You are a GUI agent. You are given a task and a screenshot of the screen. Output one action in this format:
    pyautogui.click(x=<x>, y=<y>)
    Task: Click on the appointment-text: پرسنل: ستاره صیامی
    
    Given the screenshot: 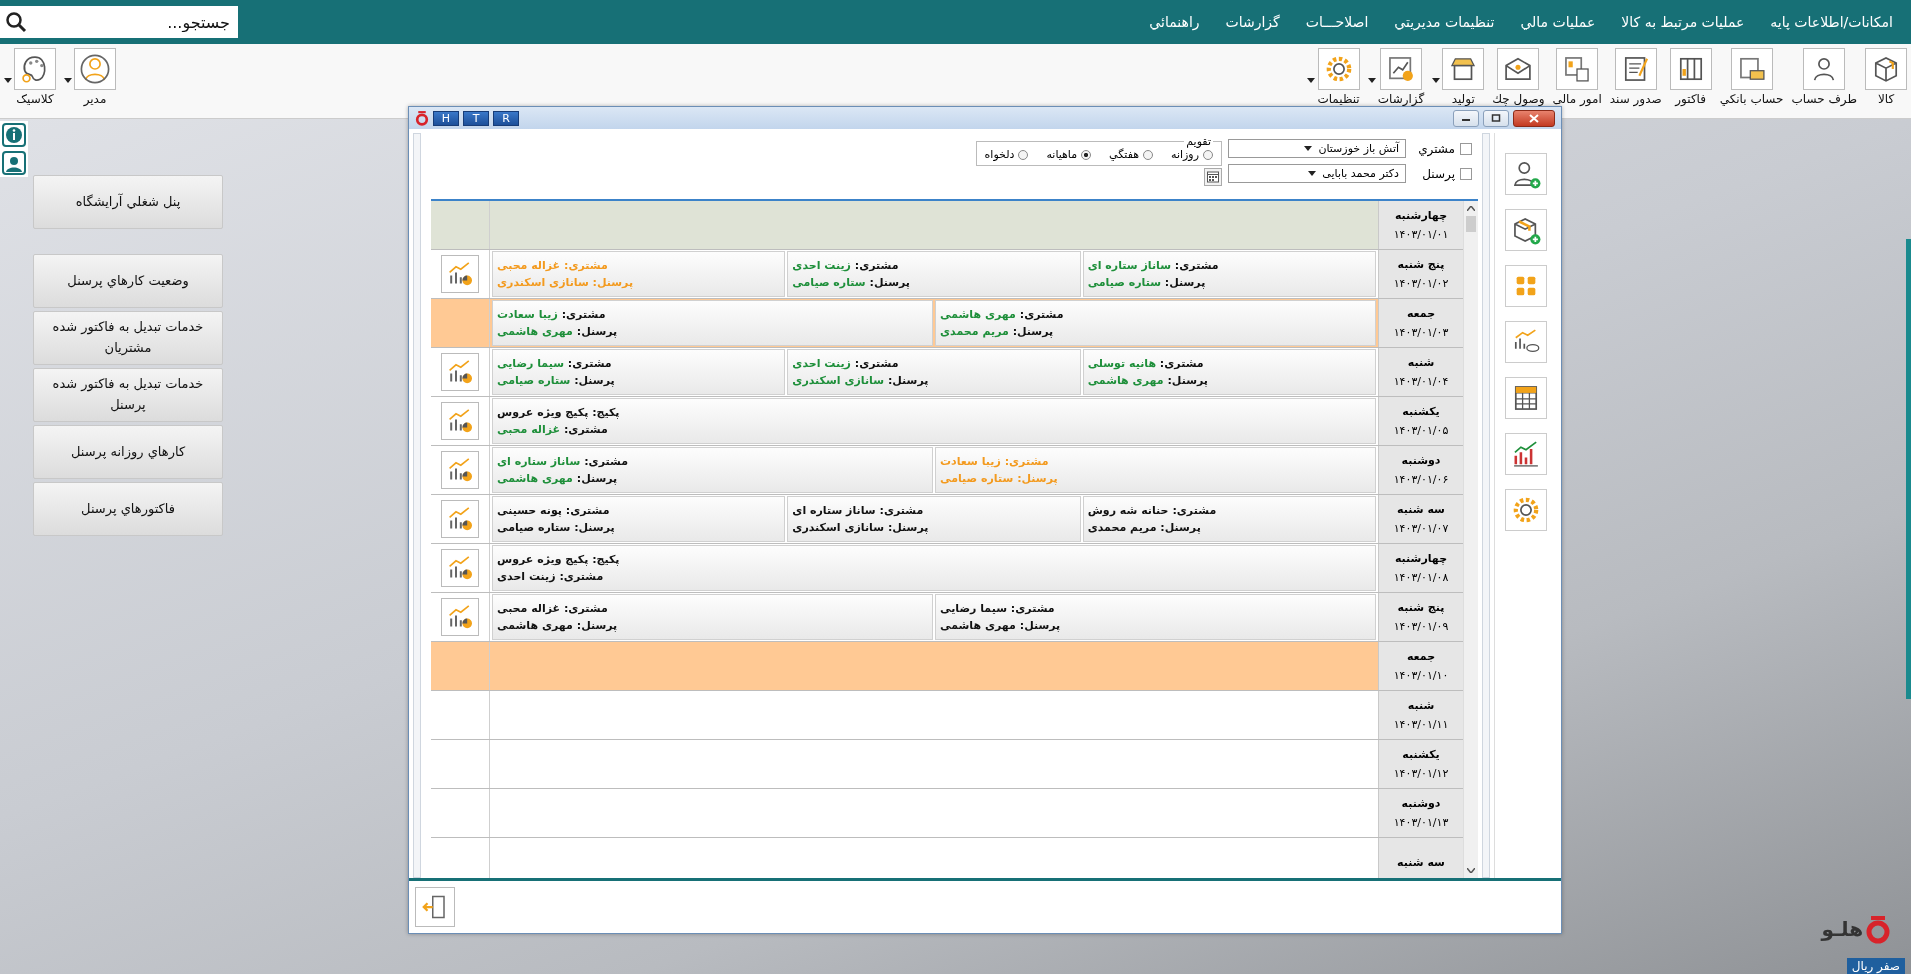 What is the action you would take?
    pyautogui.click(x=556, y=380)
    